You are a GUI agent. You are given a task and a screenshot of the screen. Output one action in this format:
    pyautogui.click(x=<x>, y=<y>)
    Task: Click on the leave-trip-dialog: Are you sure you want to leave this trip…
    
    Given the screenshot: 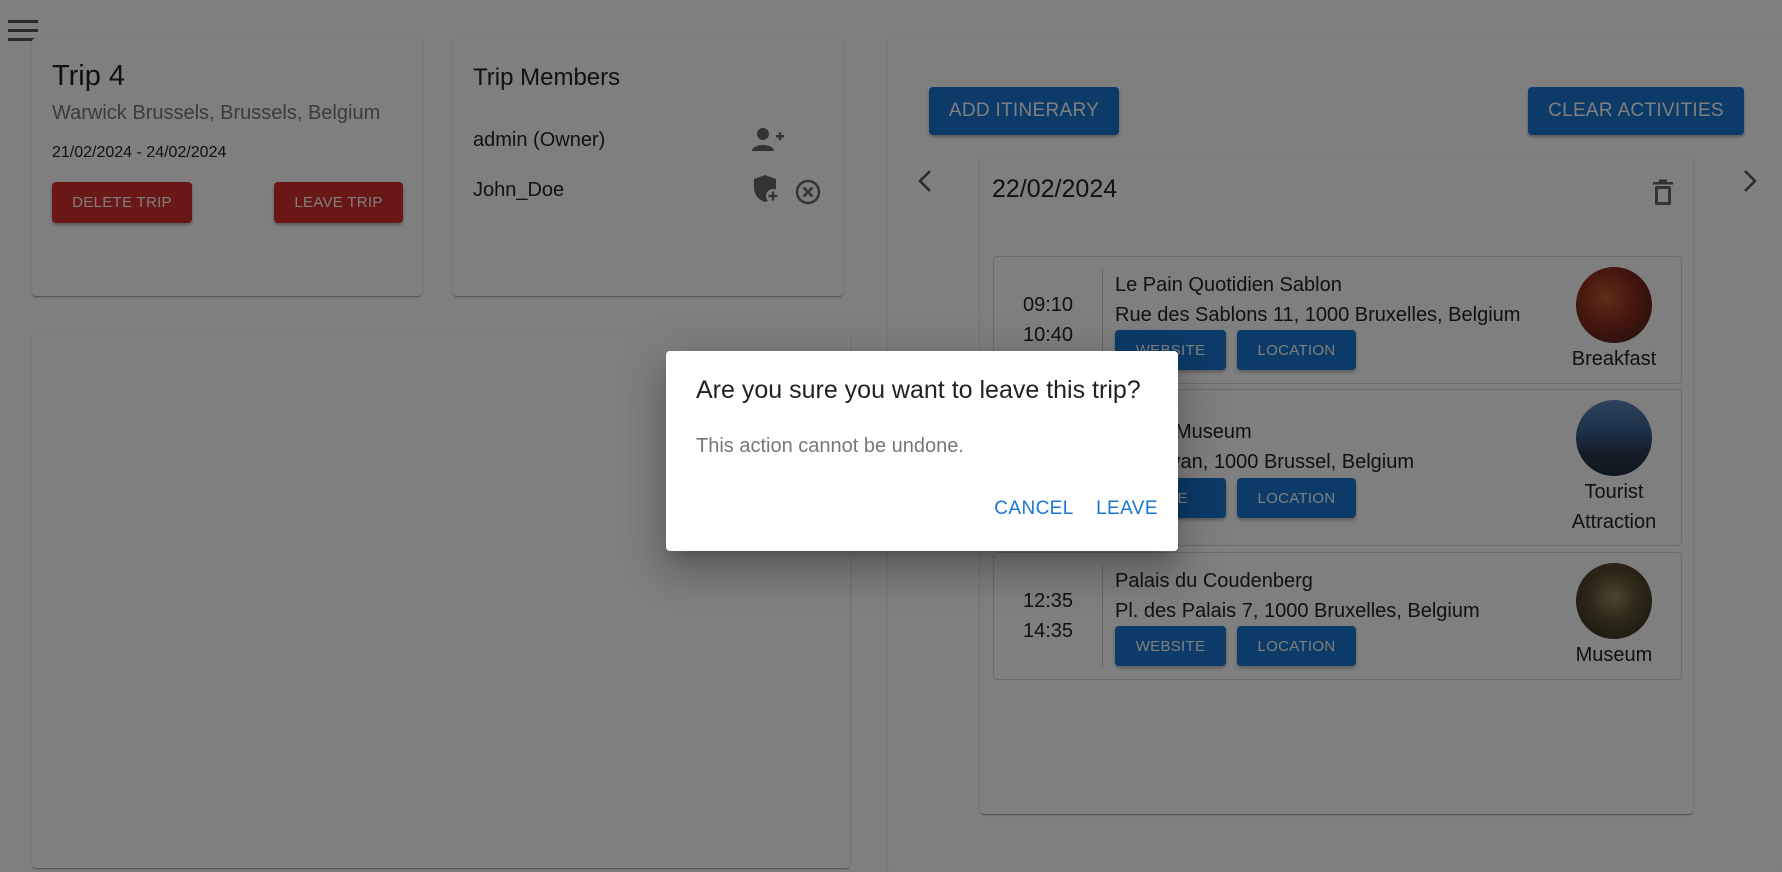 What is the action you would take?
    pyautogui.click(x=922, y=451)
    